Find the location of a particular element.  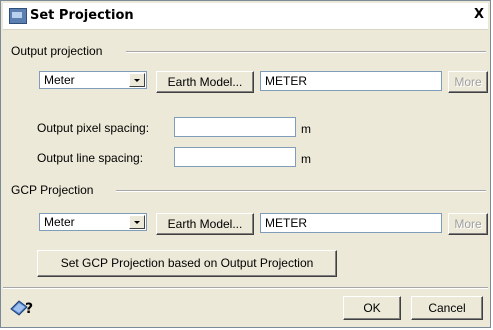

gcp-projection-field: METER is located at coordinates (351, 223).